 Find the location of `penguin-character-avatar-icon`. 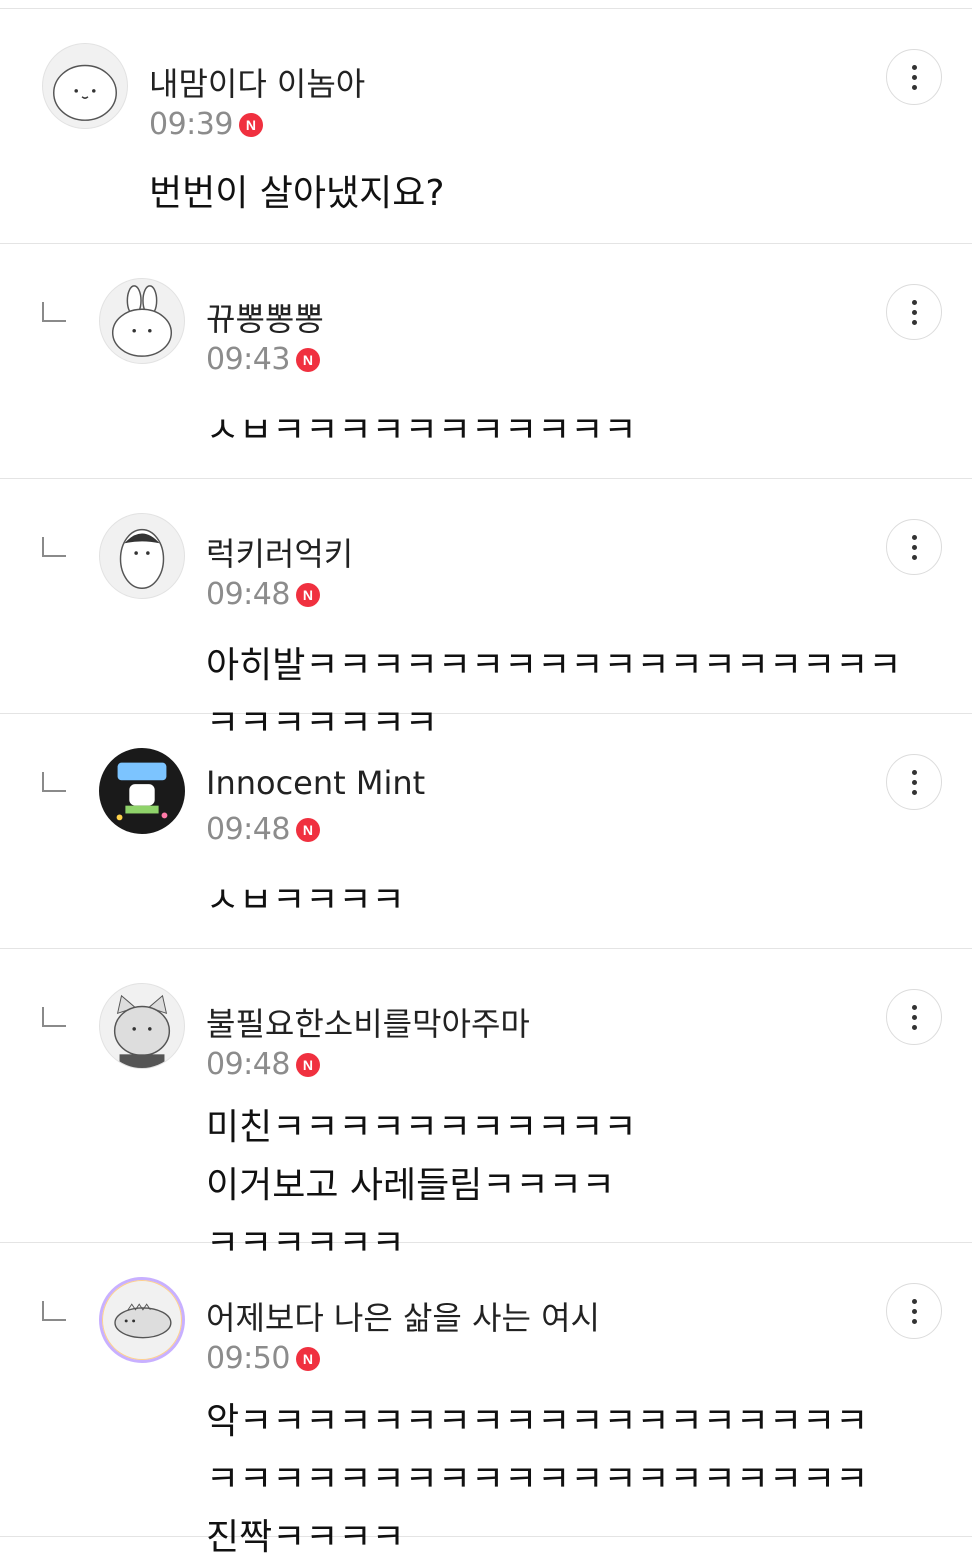

penguin-character-avatar-icon is located at coordinates (142, 556).